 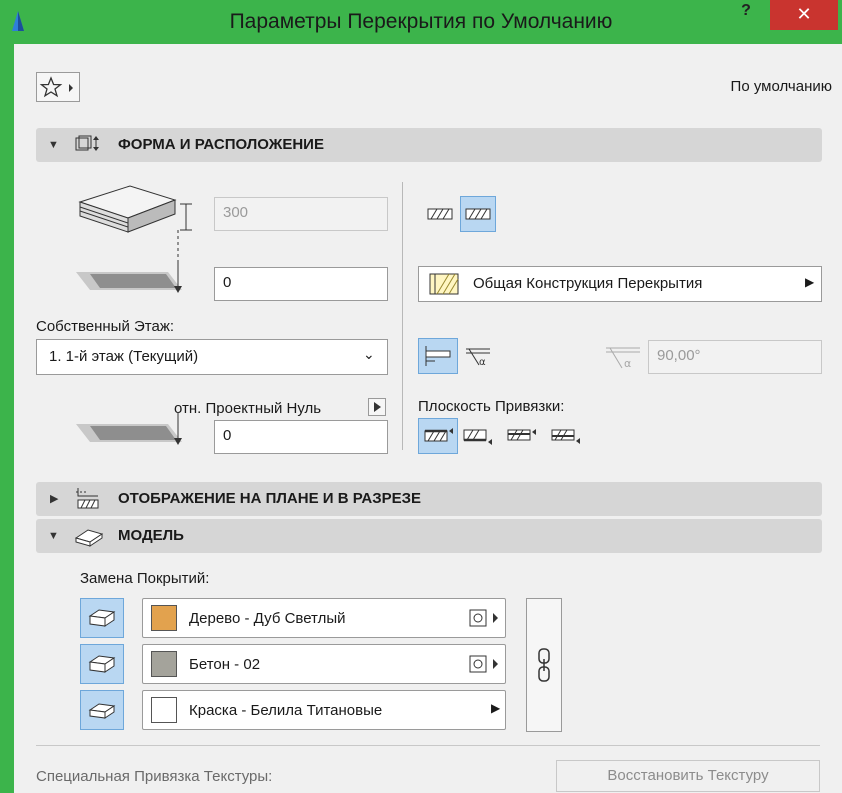 I want to click on slab-edge-surface-icon, so click(x=102, y=664).